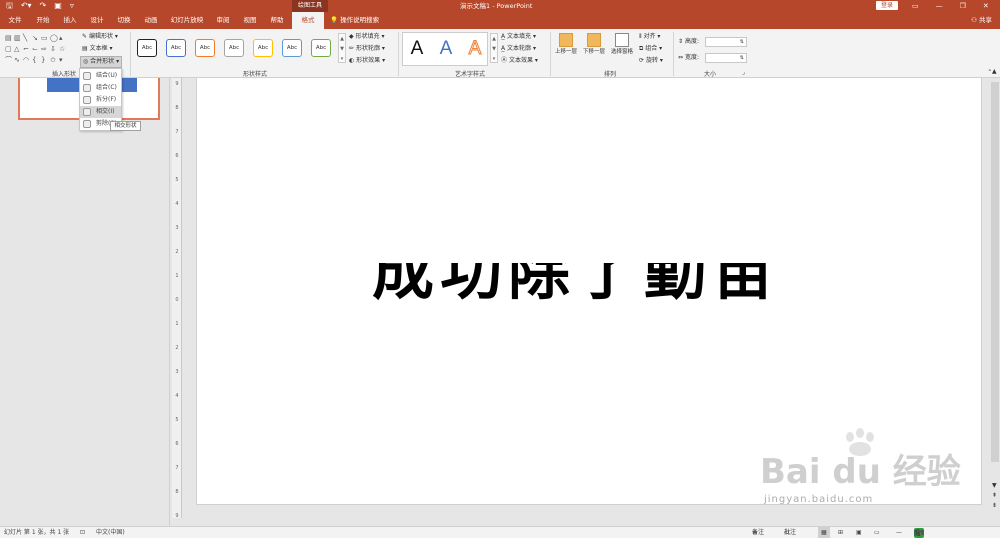 The image size is (1000, 538). I want to click on language-indicator: 中文(中国), so click(110, 532).